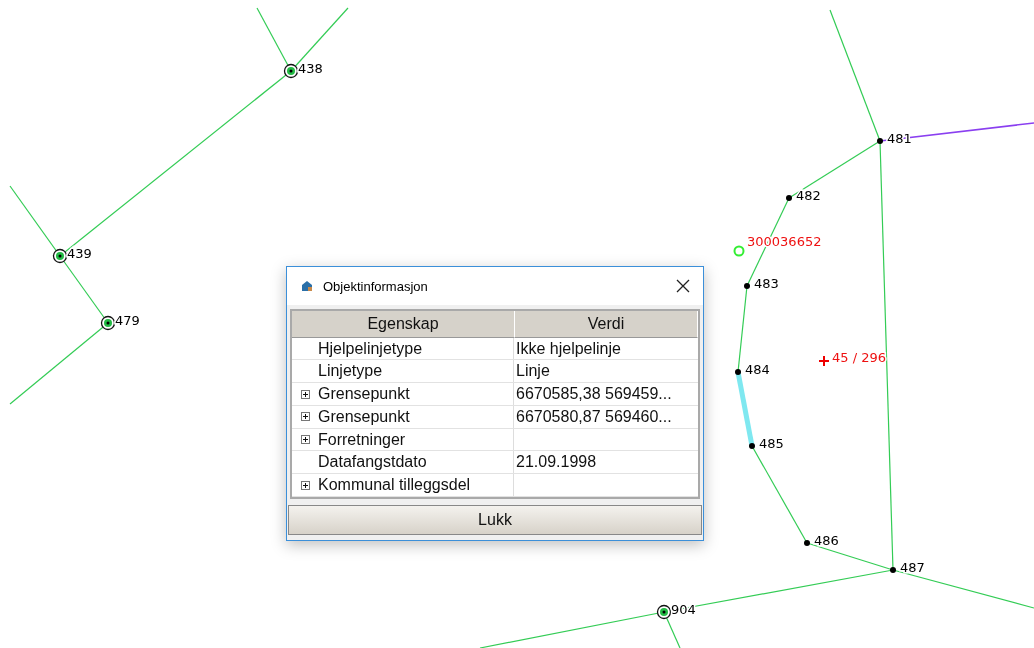  I want to click on property-value: 21.09.1998, so click(556, 462).